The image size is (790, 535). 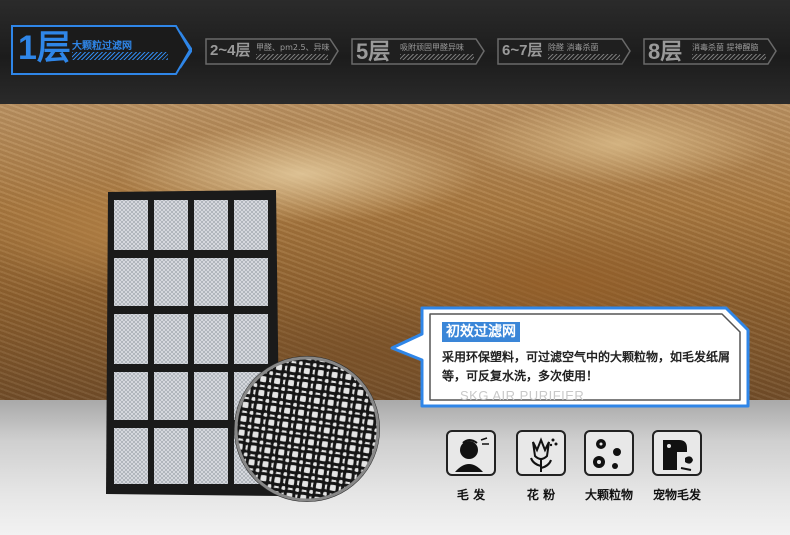 I want to click on hair-person-icon, so click(x=472, y=454).